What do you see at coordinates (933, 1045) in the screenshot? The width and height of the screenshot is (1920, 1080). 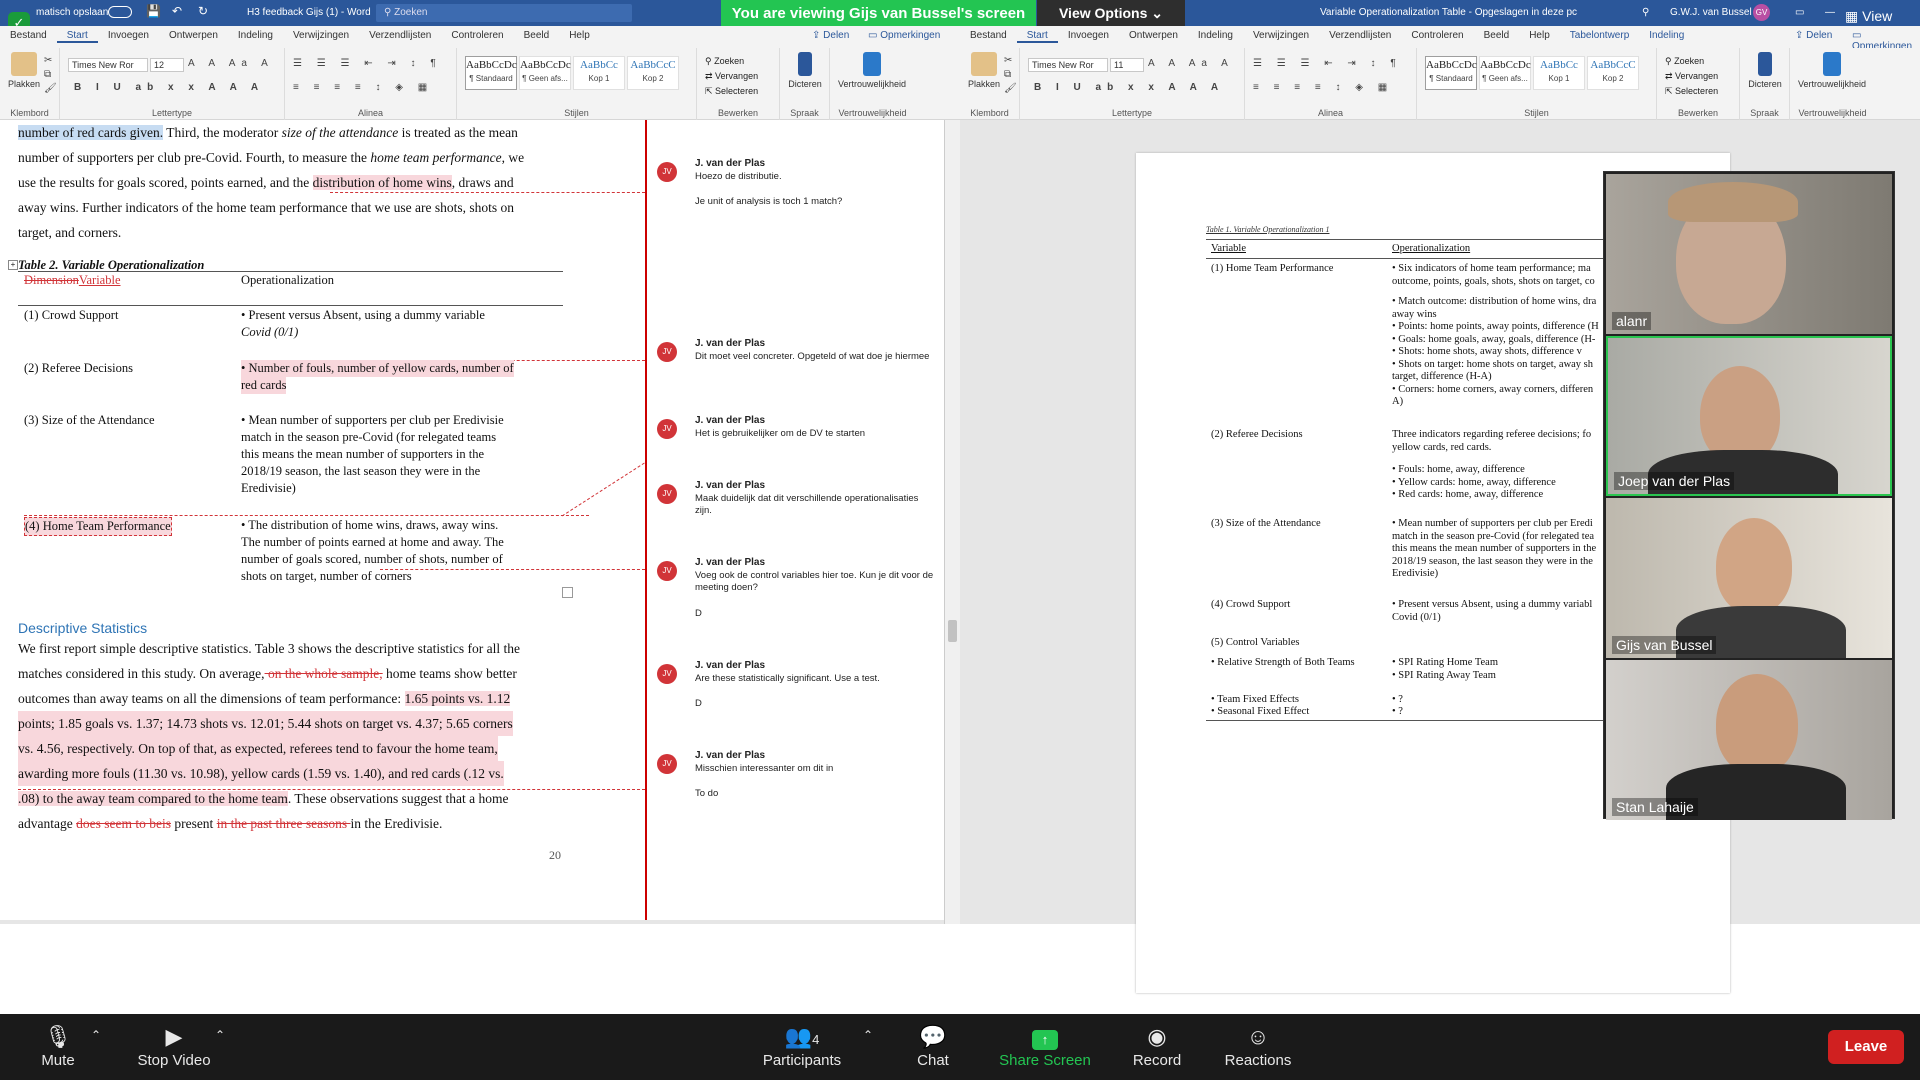 I see `chat-button: 💬 Chat` at bounding box center [933, 1045].